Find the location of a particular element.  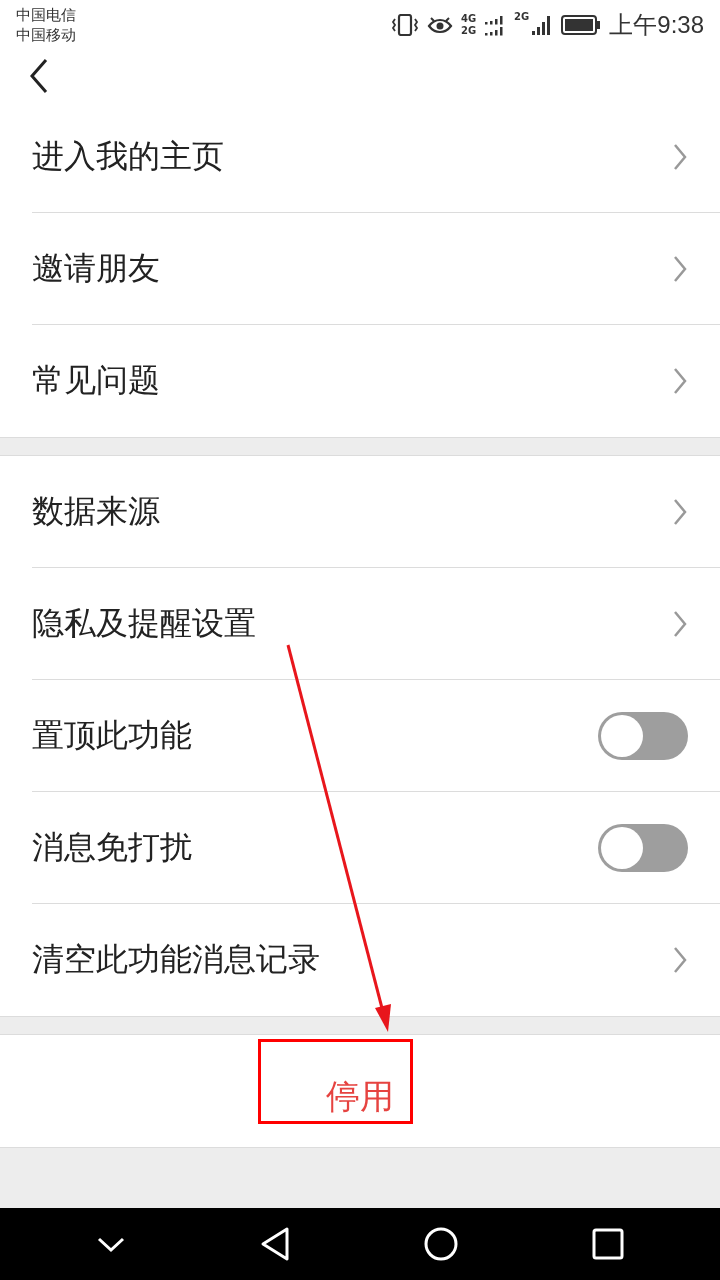

battery-icon is located at coordinates (581, 25).